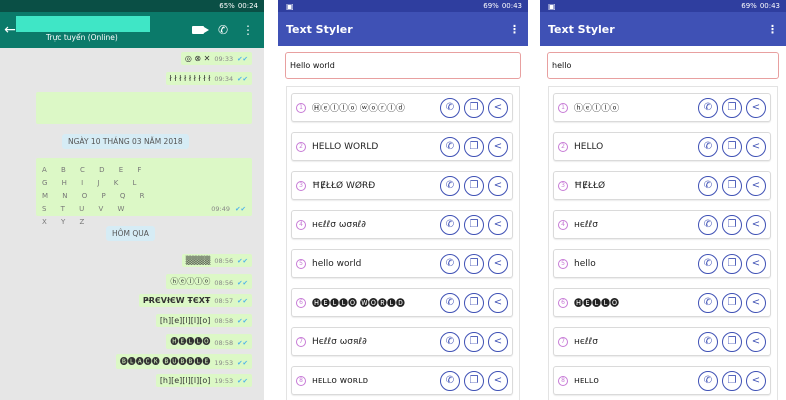 The image size is (786, 400). I want to click on message-time: 09:49, so click(220, 209).